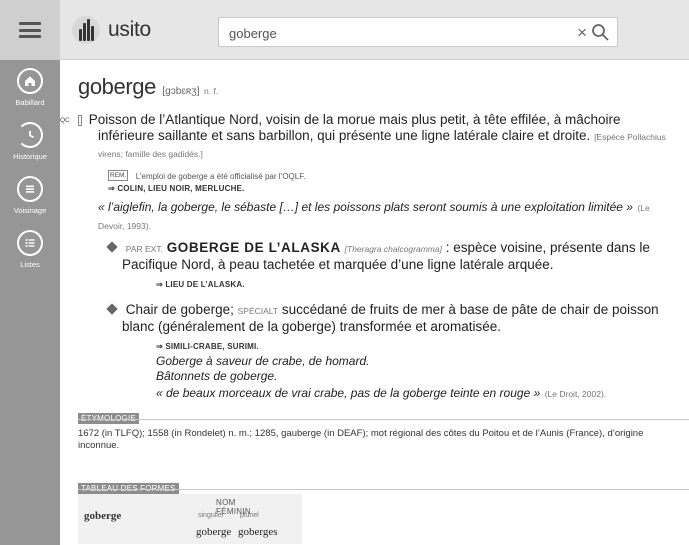  What do you see at coordinates (393, 249) in the screenshot?
I see `latin-name: [Theragra chalcogramma]` at bounding box center [393, 249].